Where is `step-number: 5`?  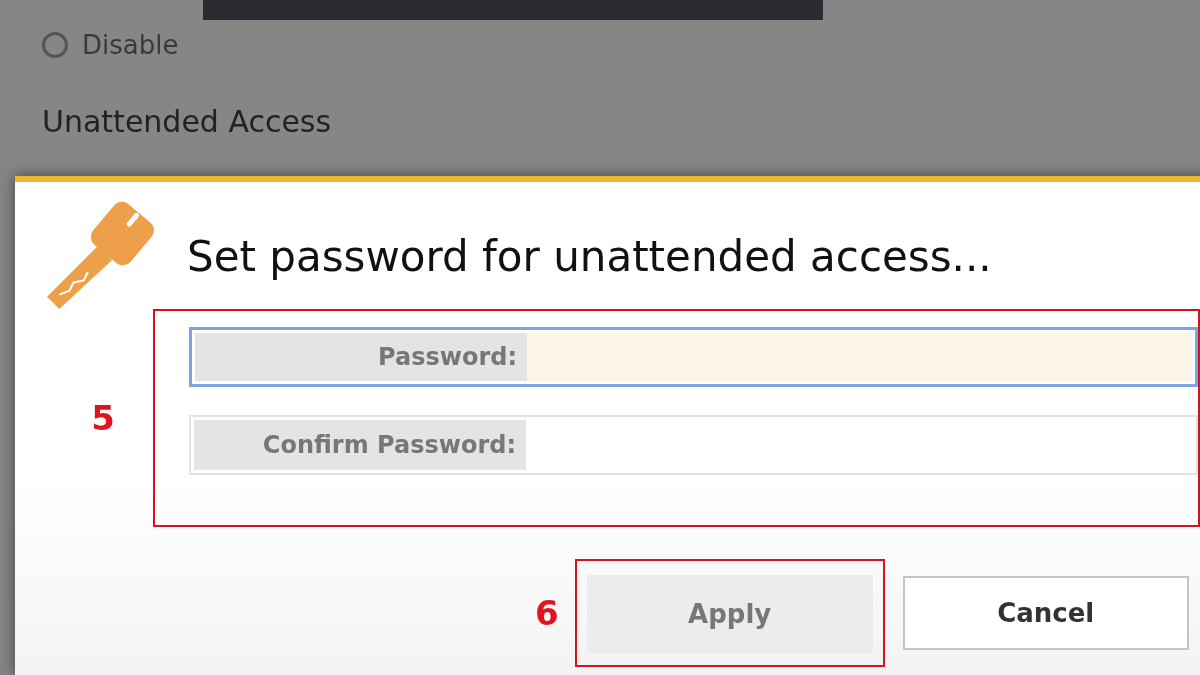
step-number: 5 is located at coordinates (103, 418).